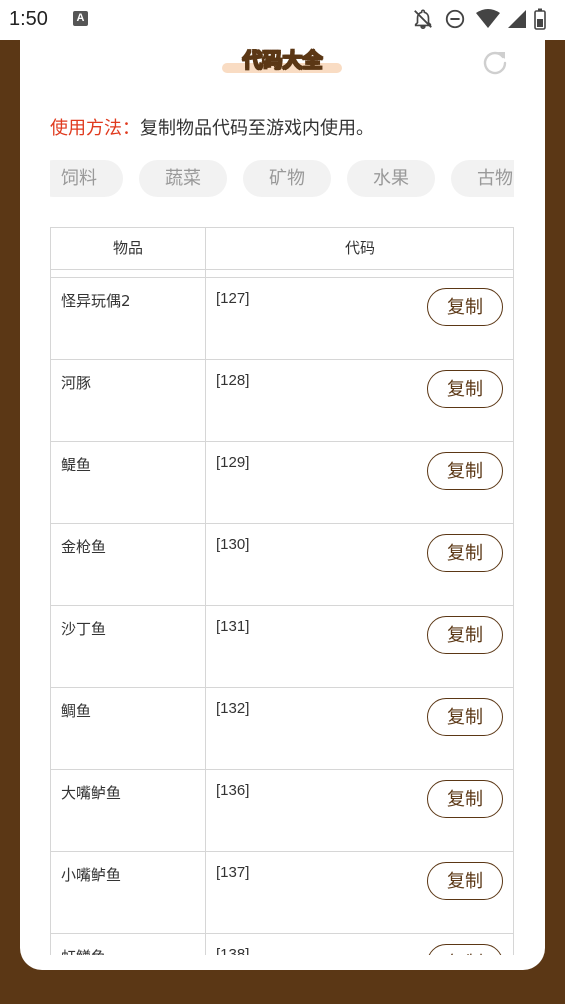 The height and width of the screenshot is (1004, 565). I want to click on table-row: 大嘴鲈鱼 [136] 复制, so click(282, 811).